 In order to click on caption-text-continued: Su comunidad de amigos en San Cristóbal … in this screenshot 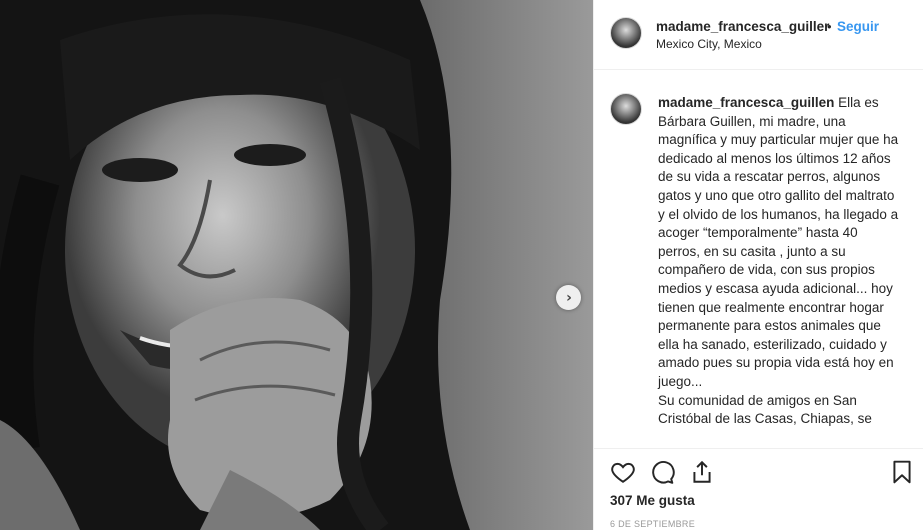, I will do `click(765, 409)`.